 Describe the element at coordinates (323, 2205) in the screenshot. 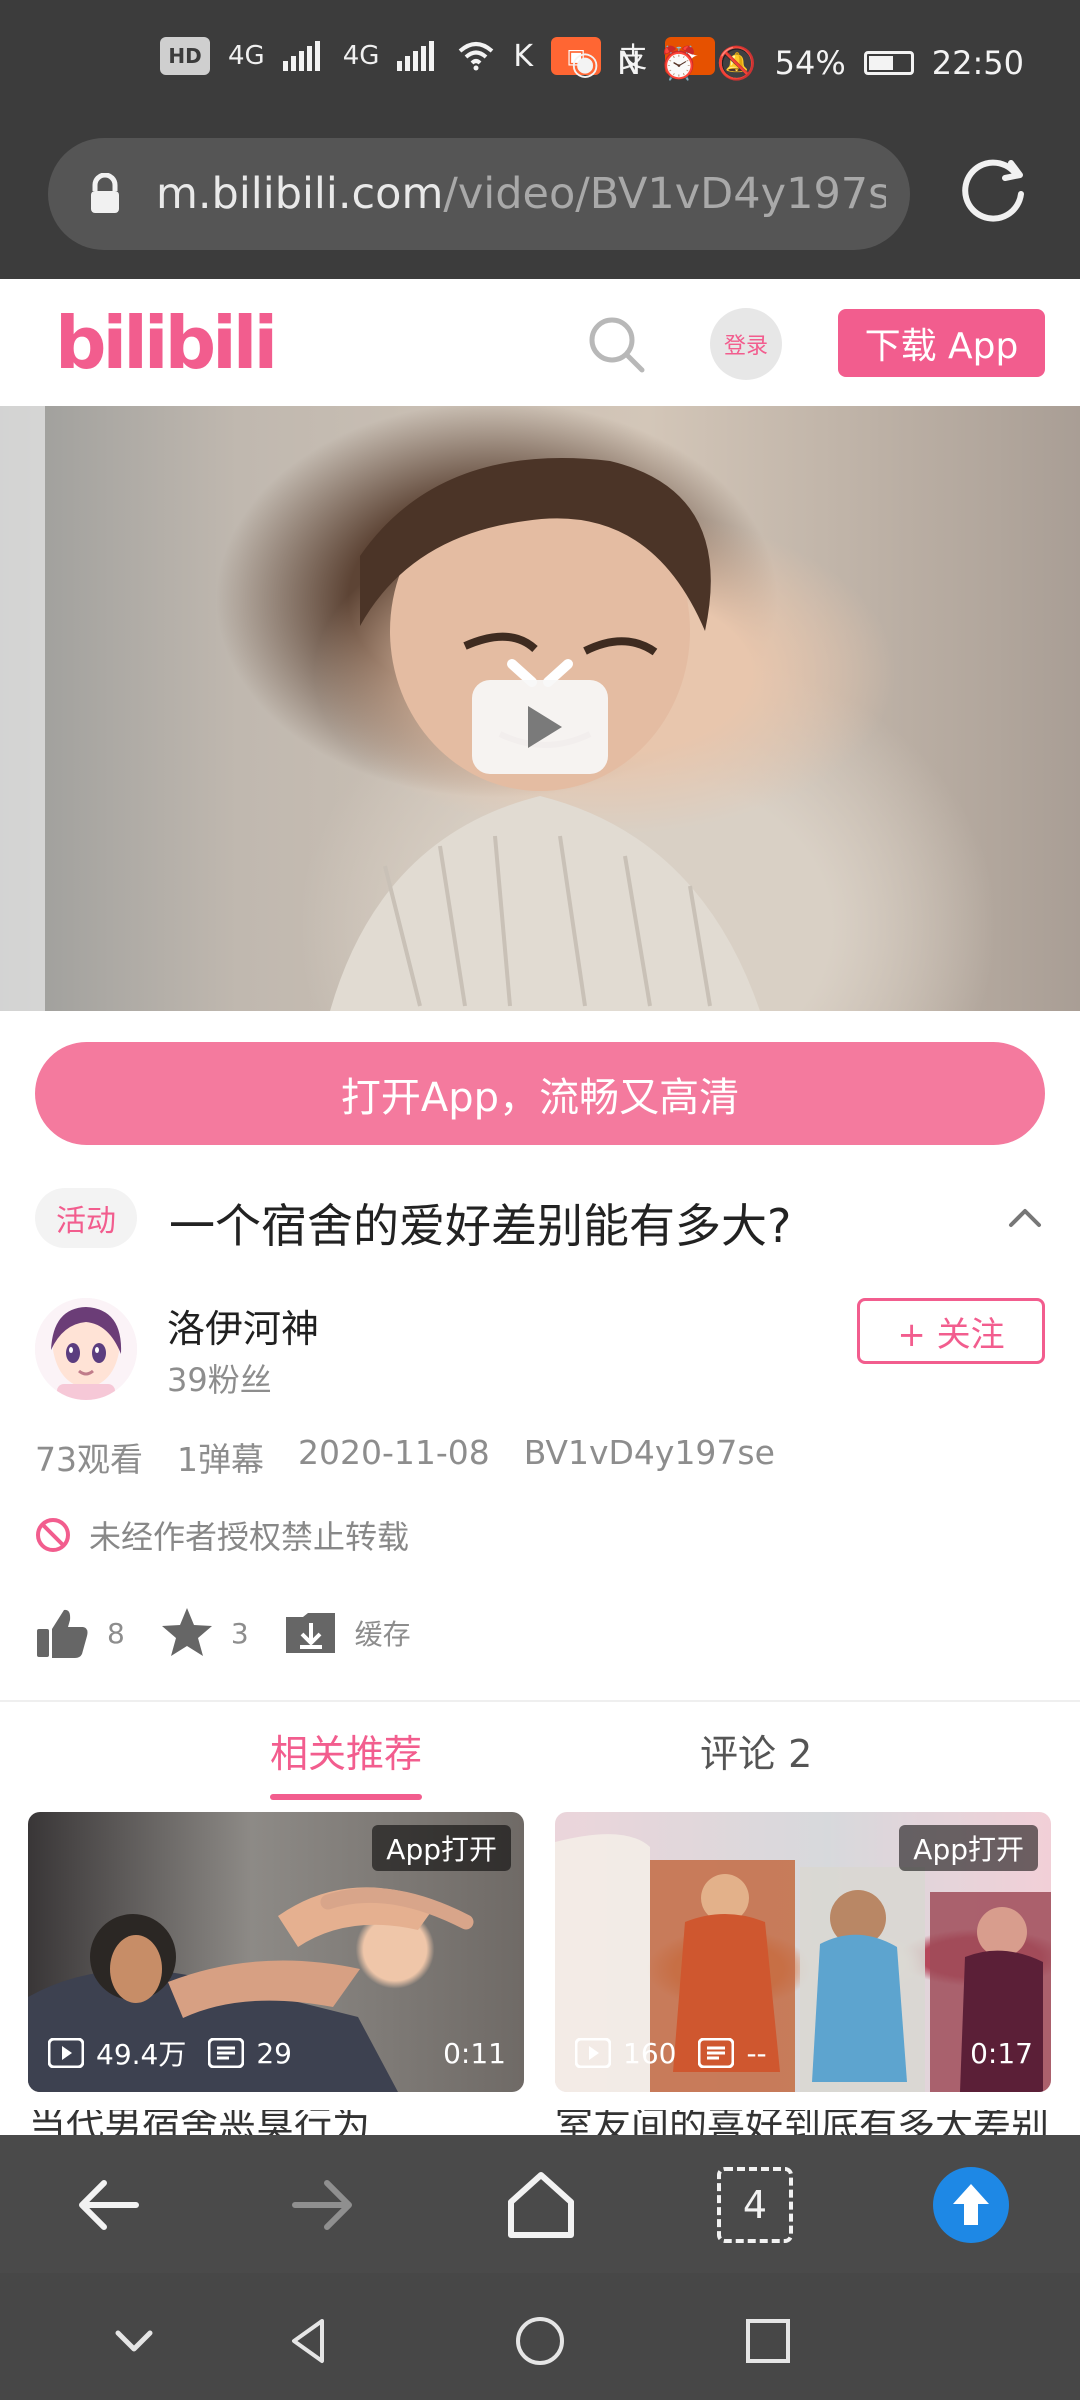

I see `forward-arrow-icon` at that location.